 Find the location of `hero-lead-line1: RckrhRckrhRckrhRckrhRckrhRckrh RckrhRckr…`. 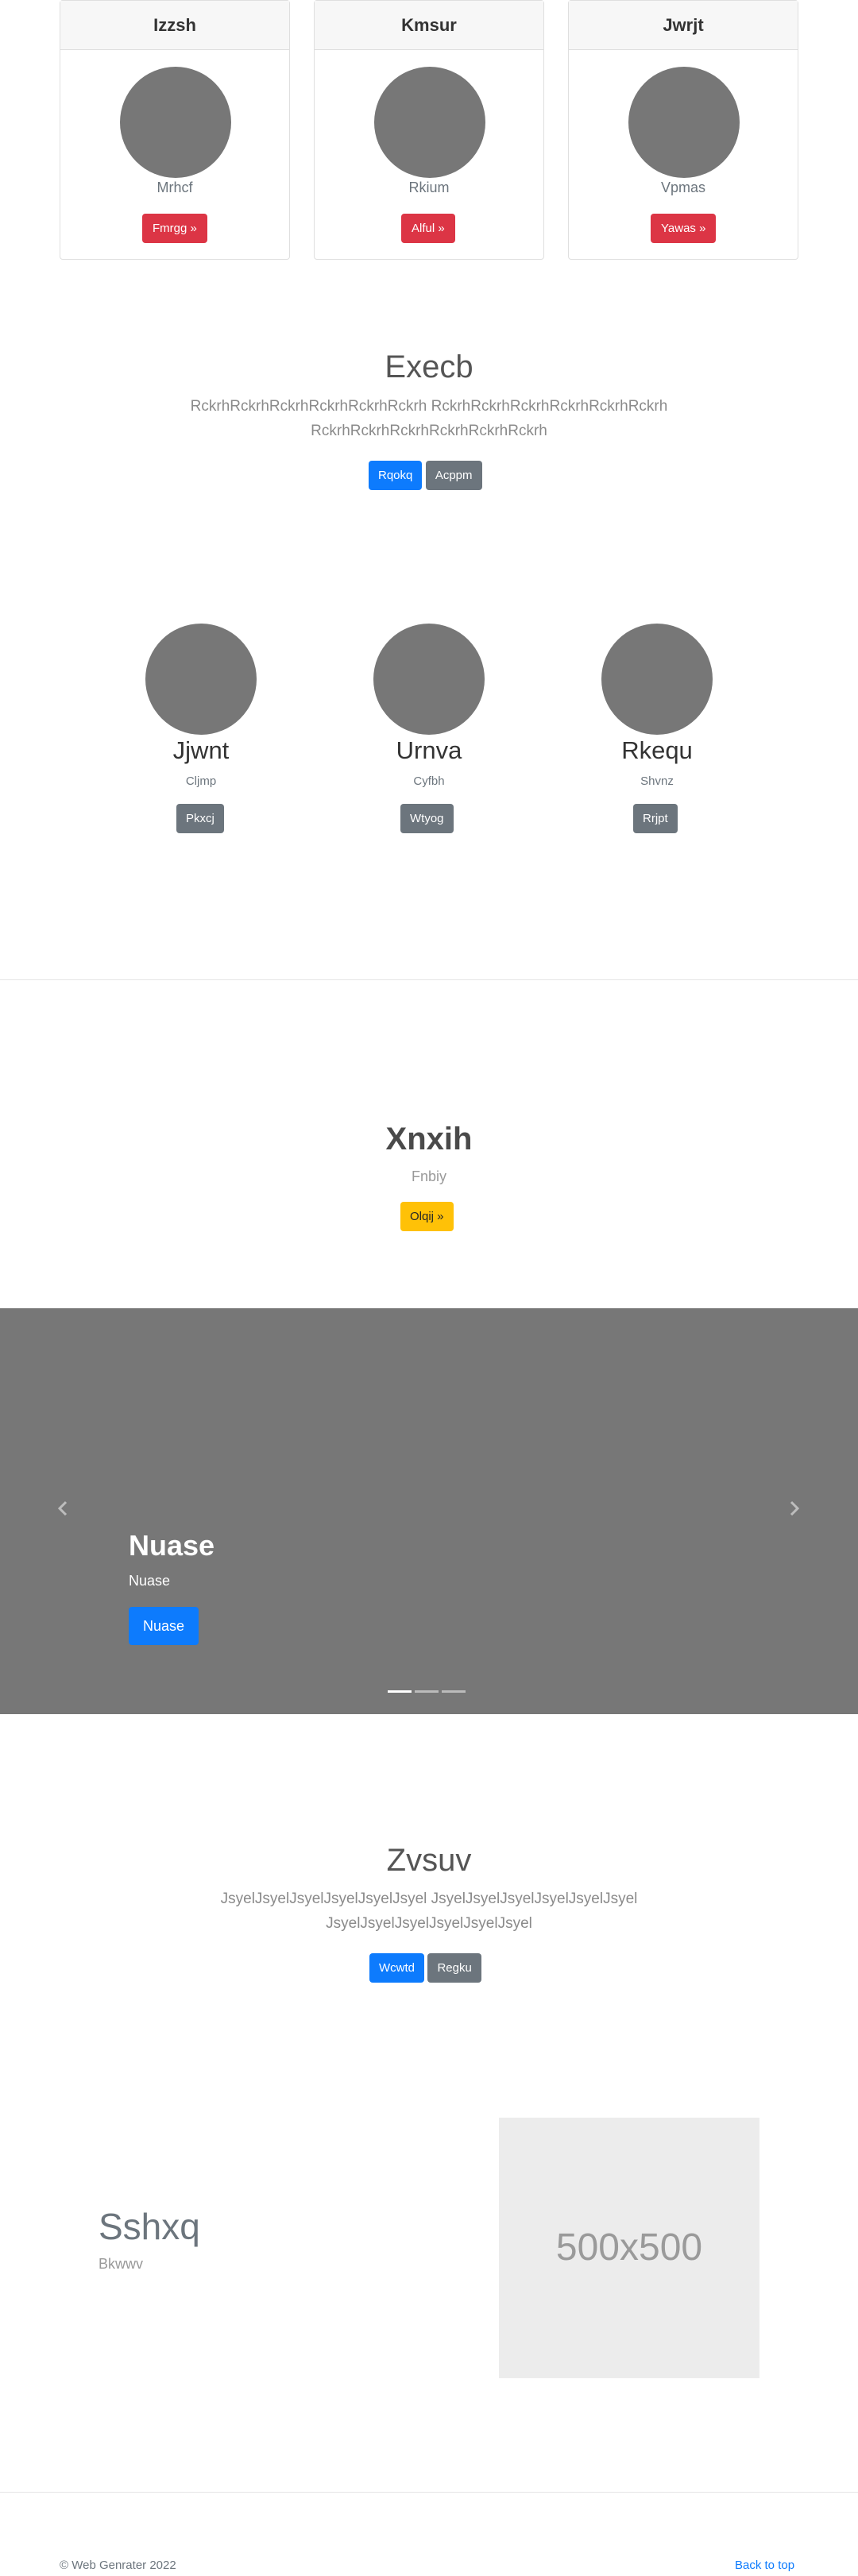

hero-lead-line1: RckrhRckrhRckrhRckrhRckrhRckrh RckrhRckr… is located at coordinates (429, 406).